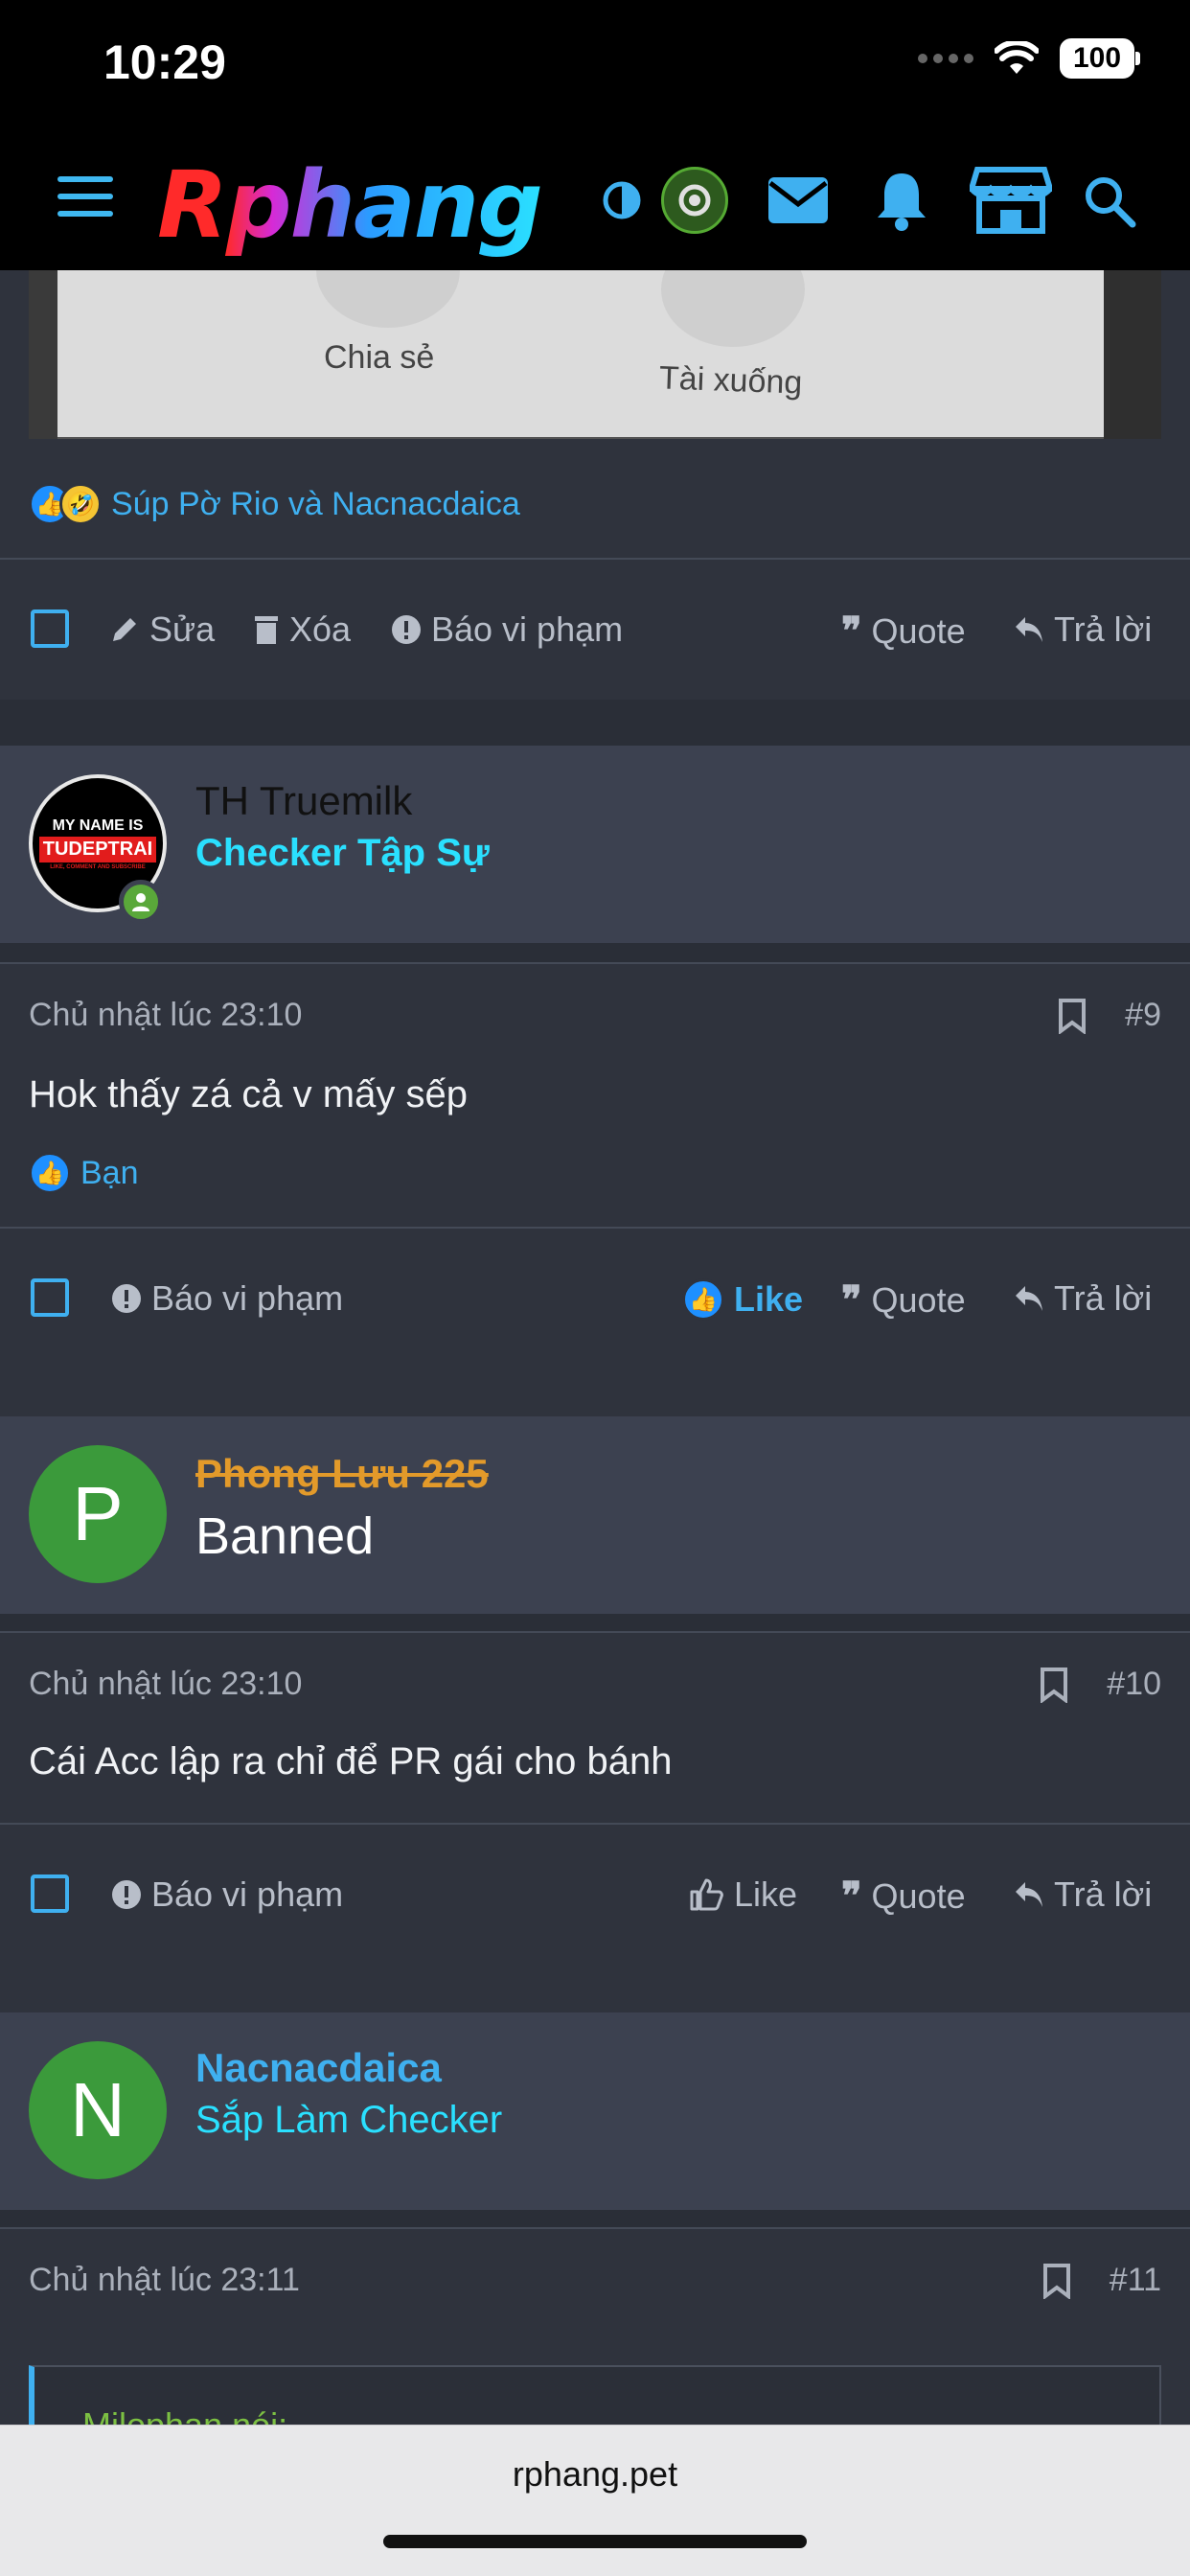  I want to click on post-body-text: Hok thấy zá cả v mấy sếp, so click(249, 1094).